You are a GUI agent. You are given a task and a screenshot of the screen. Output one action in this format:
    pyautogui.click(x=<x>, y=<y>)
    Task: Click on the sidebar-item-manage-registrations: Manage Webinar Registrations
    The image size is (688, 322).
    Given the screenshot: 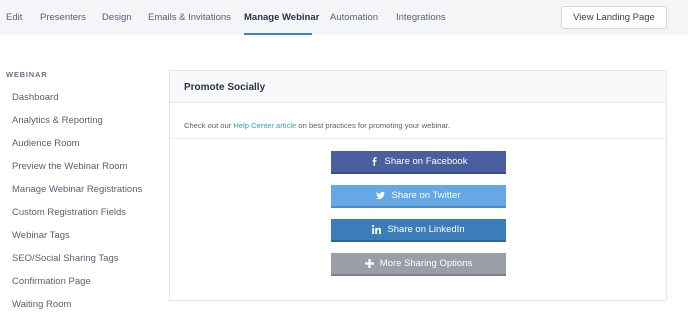 What is the action you would take?
    pyautogui.click(x=77, y=189)
    